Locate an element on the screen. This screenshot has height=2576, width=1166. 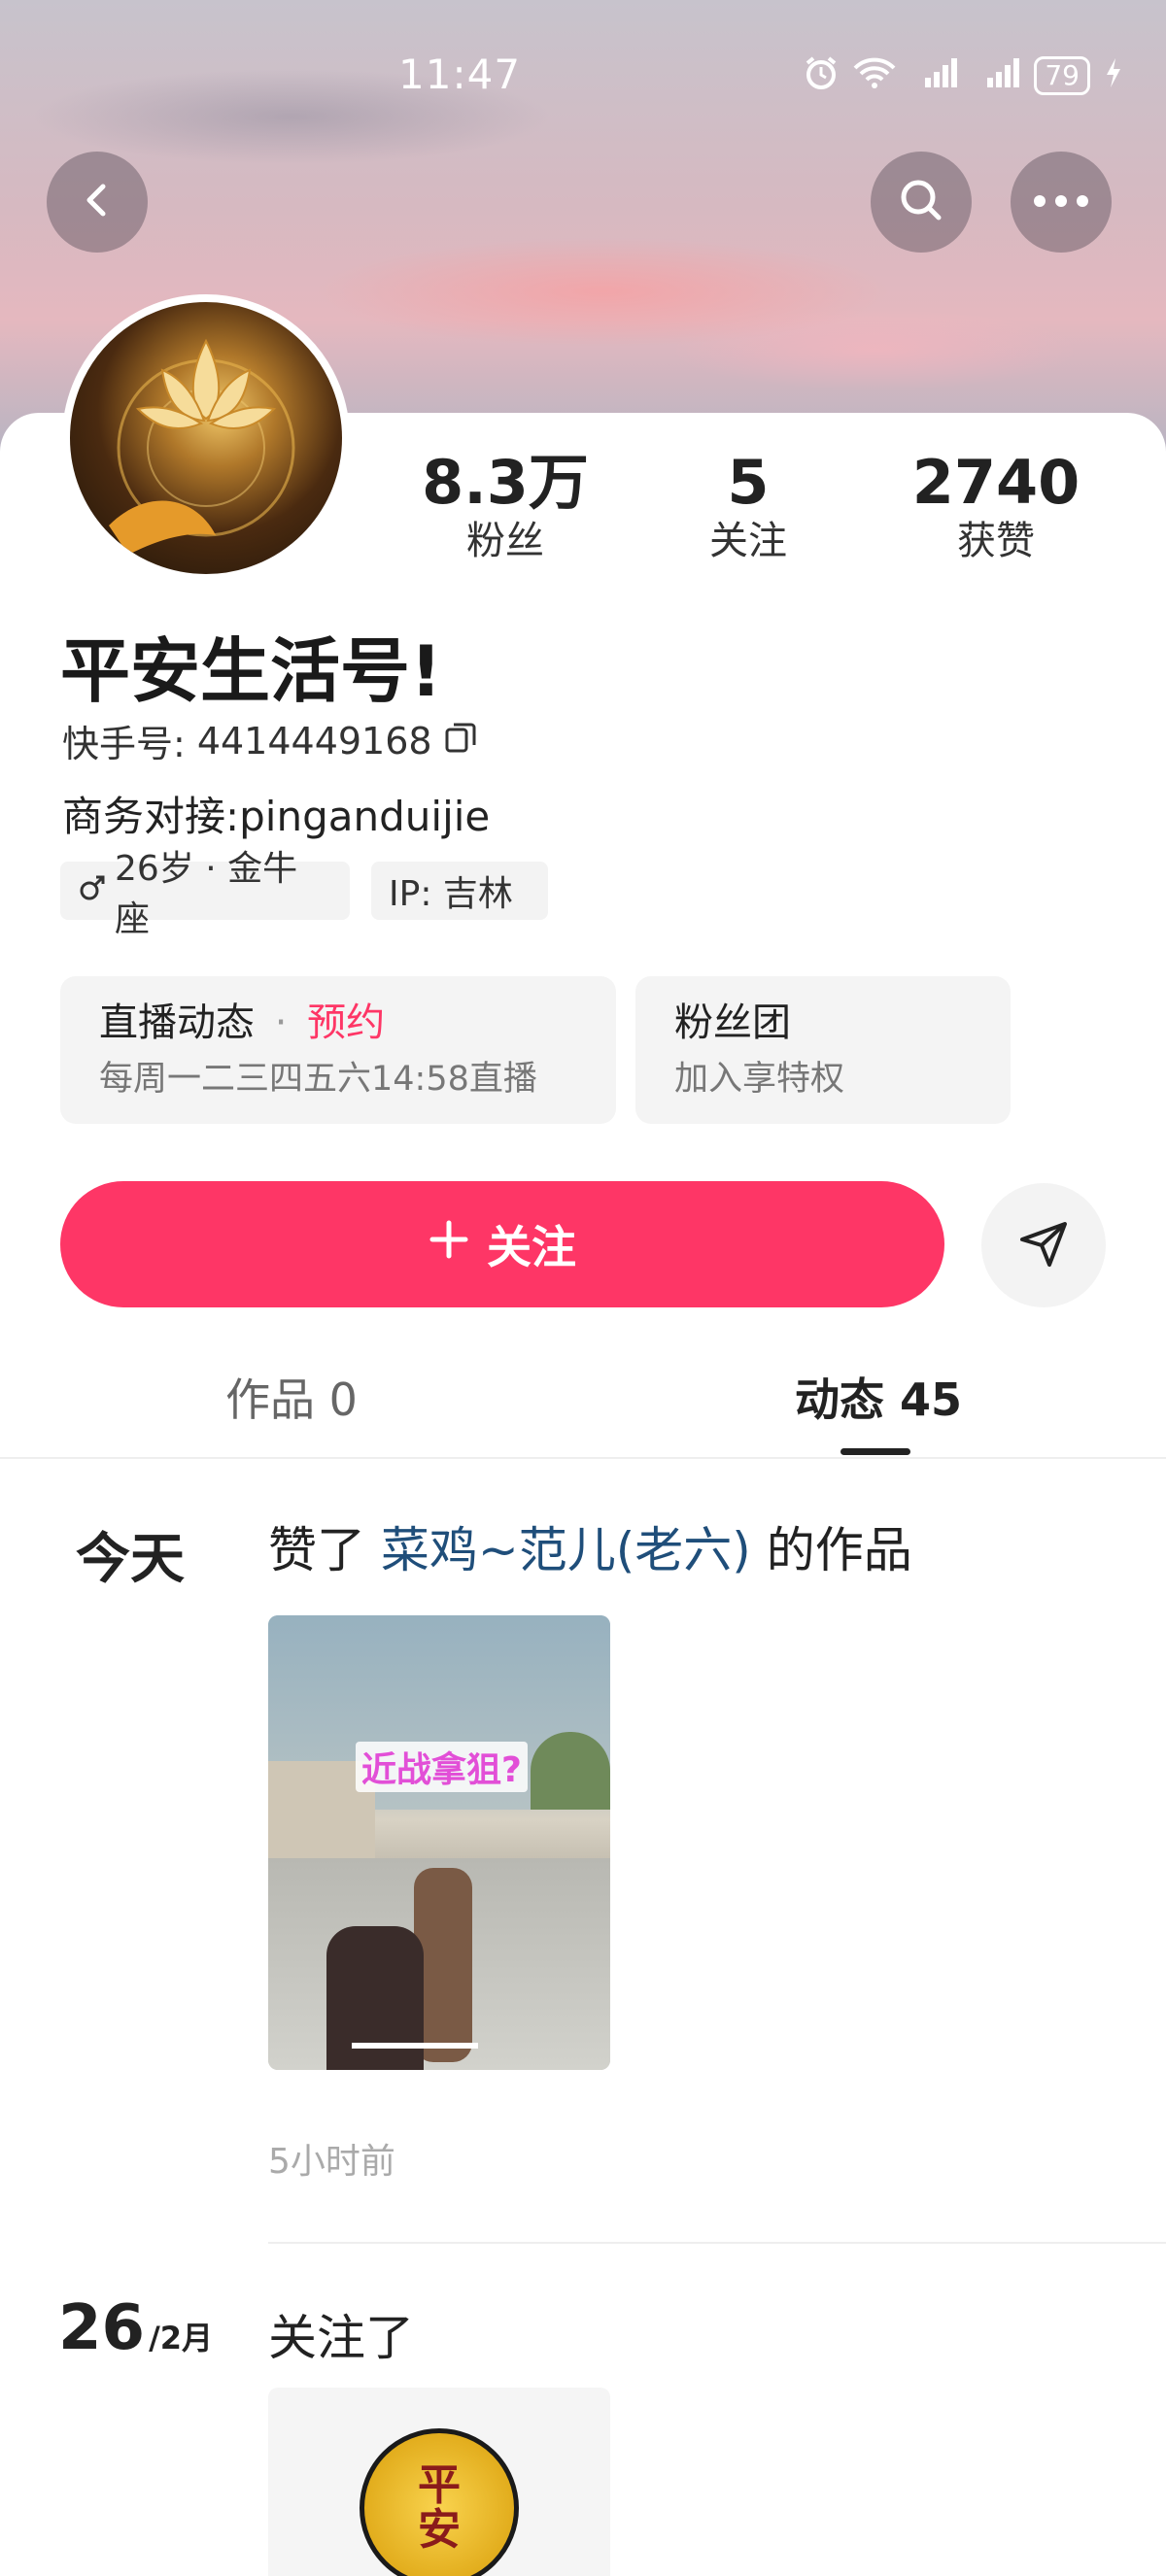
feed-time-ago: 5小时前 is located at coordinates (331, 2162).